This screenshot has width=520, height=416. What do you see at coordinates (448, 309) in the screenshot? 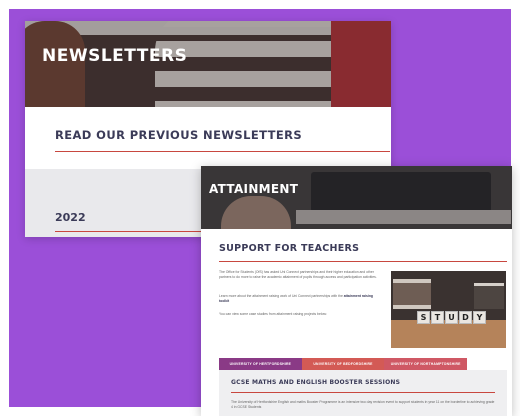
I see `study-dice-image: S T U D Y` at bounding box center [448, 309].